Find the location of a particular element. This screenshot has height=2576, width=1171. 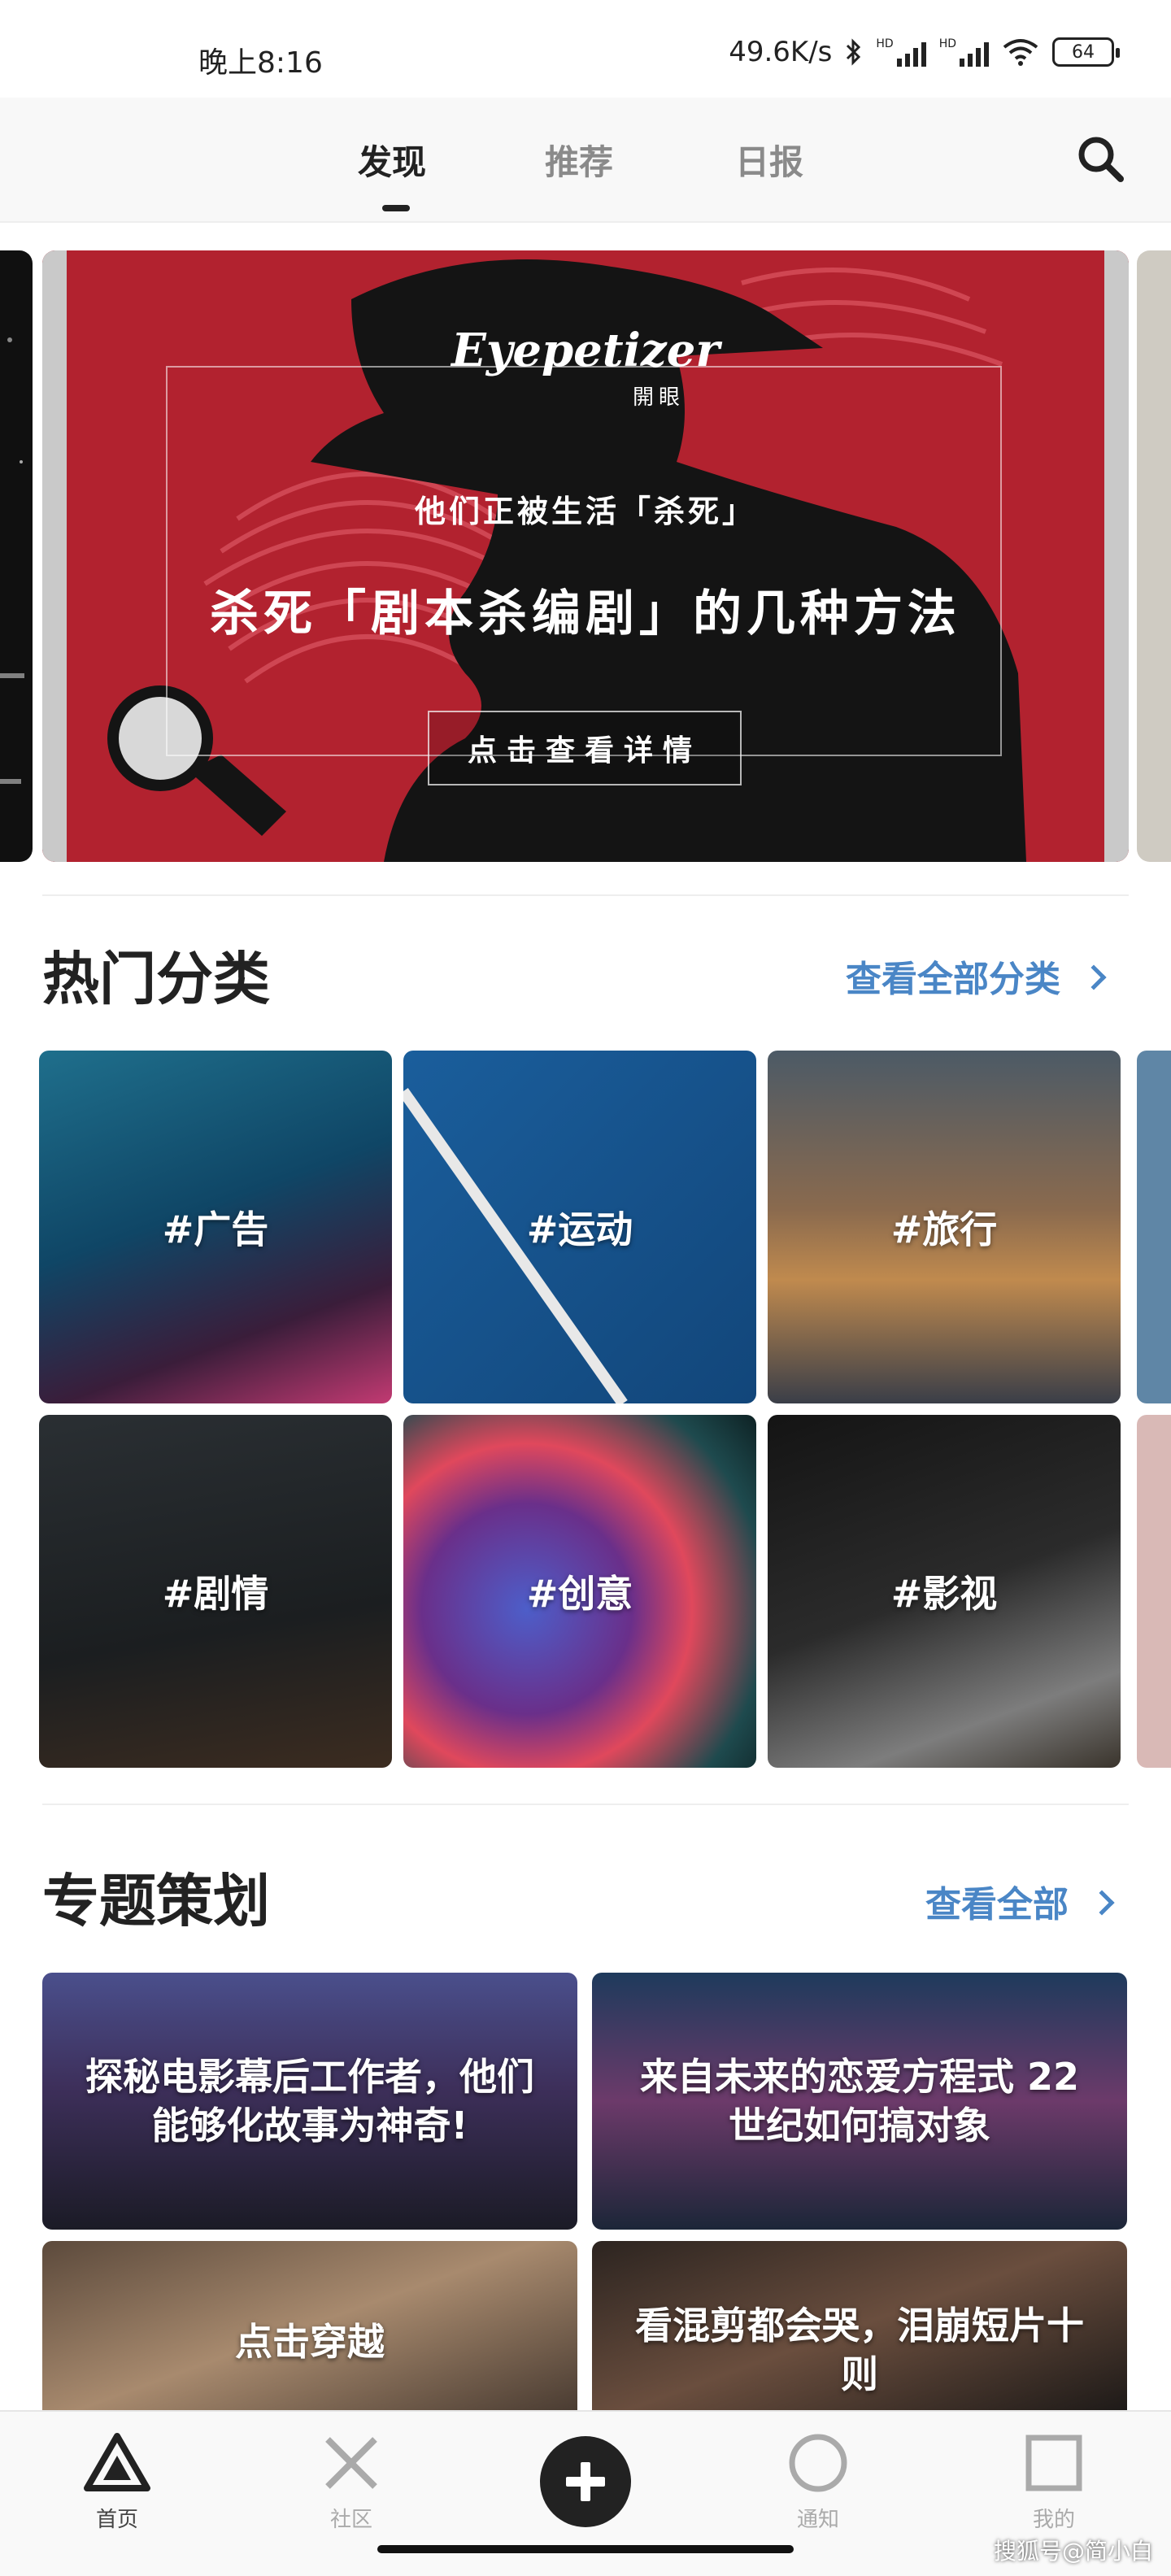

category-tile-ads: #广告 is located at coordinates (215, 1227).